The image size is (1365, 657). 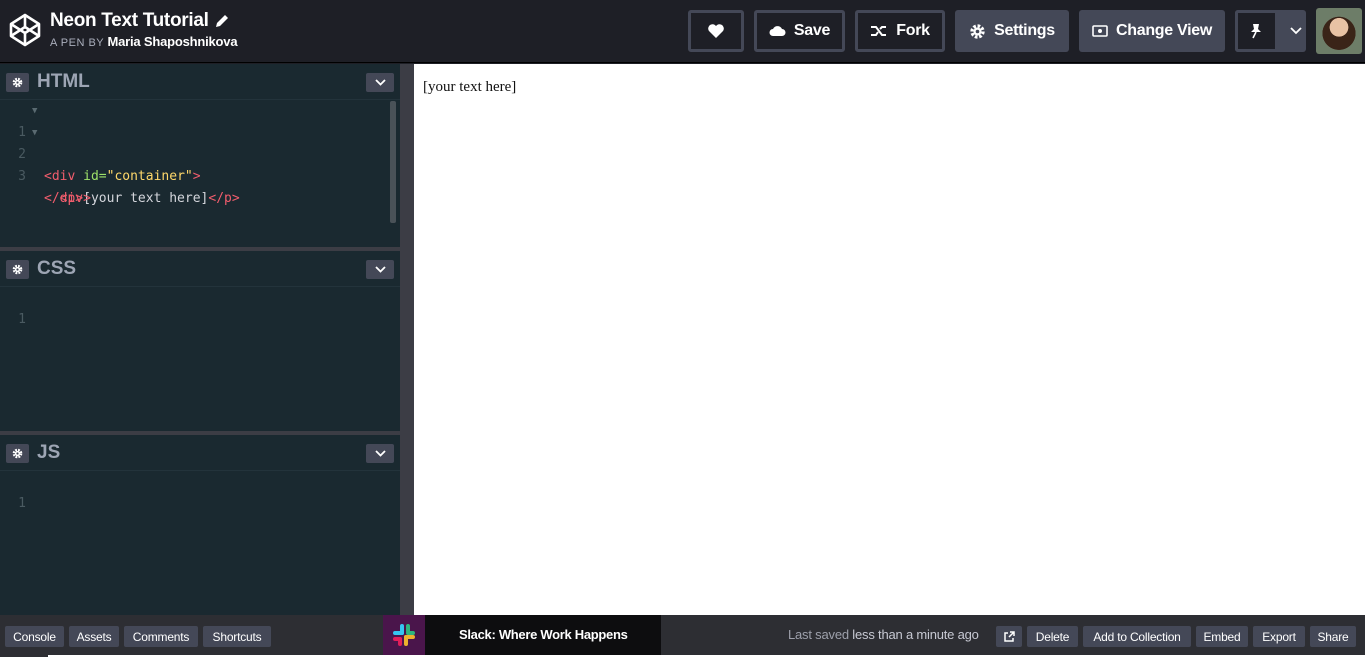 I want to click on js-code-editor: 1, so click(x=200, y=491).